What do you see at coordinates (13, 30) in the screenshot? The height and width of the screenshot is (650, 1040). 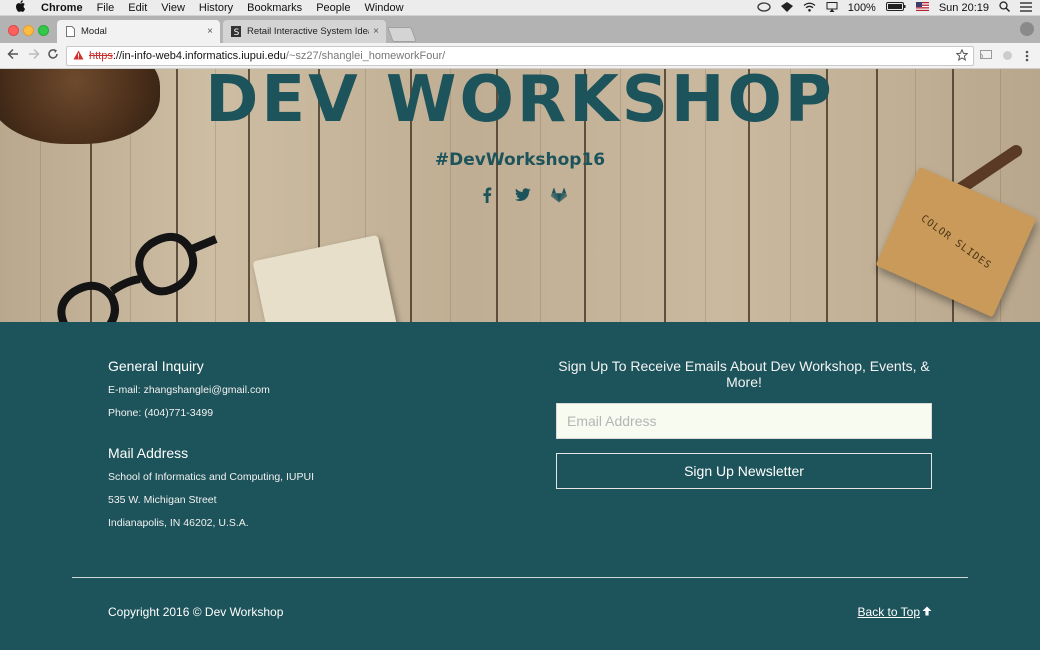 I see `window-close-button` at bounding box center [13, 30].